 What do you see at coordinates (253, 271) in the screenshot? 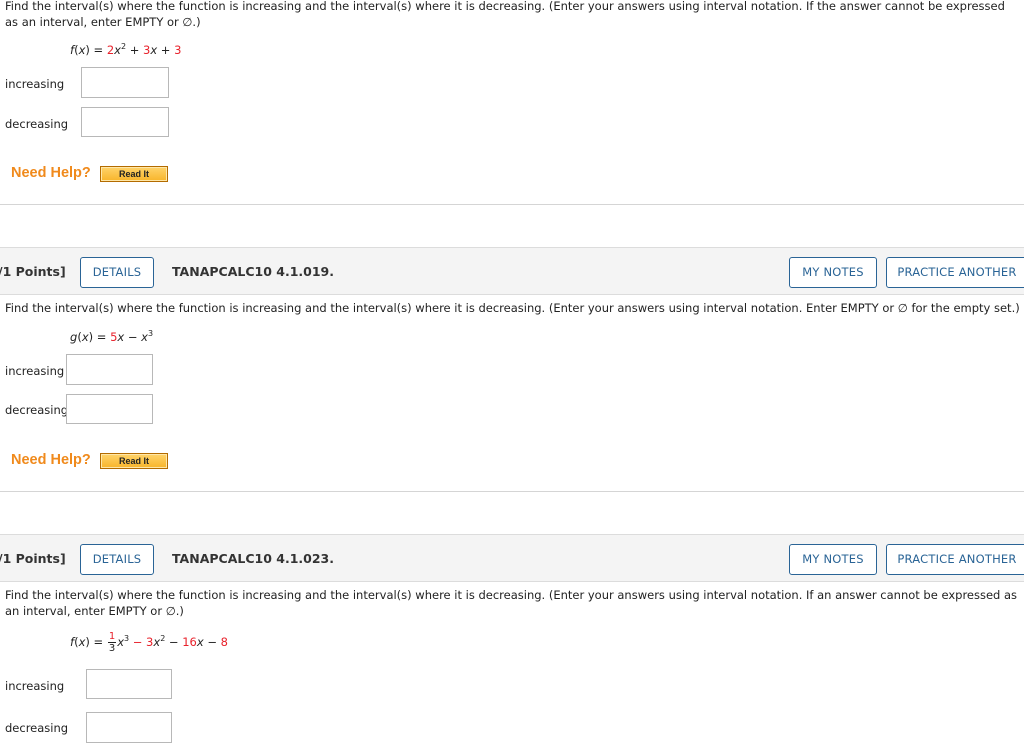
I see `question2-id: TANAPCALC10 4.1.019.` at bounding box center [253, 271].